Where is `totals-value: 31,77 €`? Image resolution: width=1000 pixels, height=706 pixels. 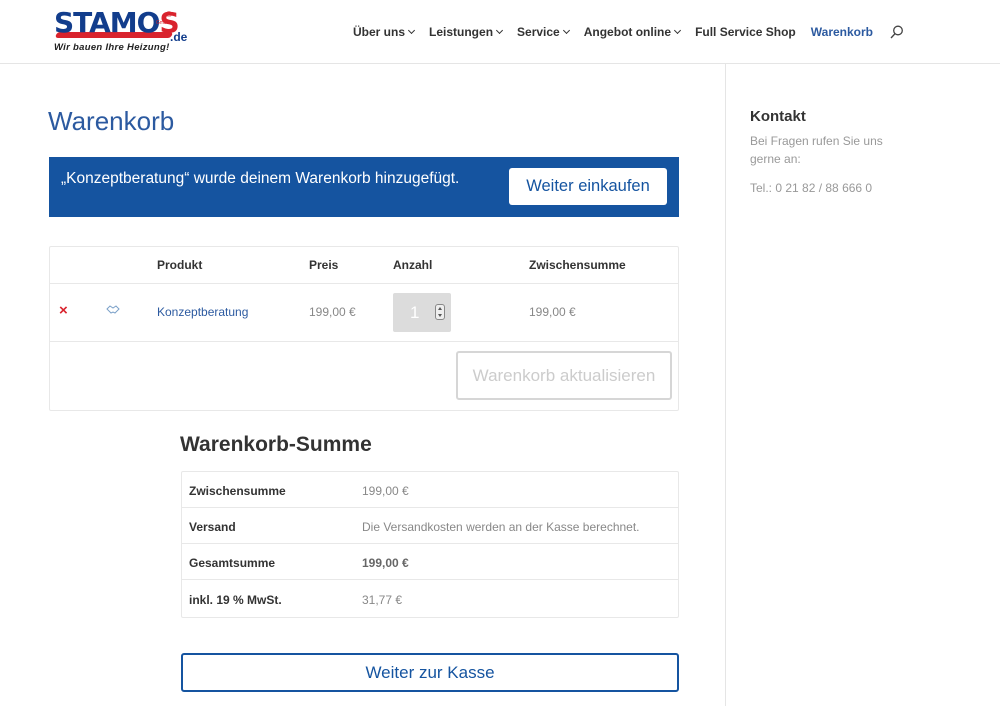
totals-value: 31,77 € is located at coordinates (382, 600).